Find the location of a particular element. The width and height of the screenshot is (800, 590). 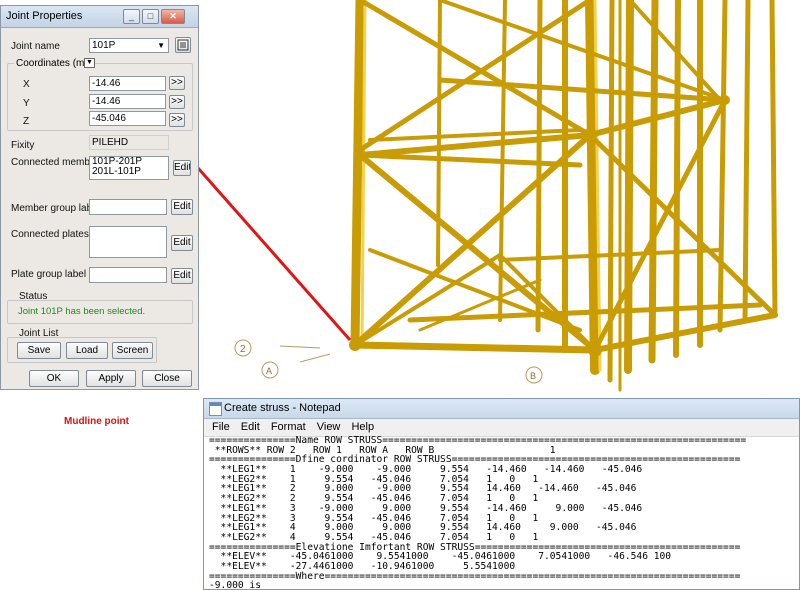

y-label: Y is located at coordinates (26, 103).